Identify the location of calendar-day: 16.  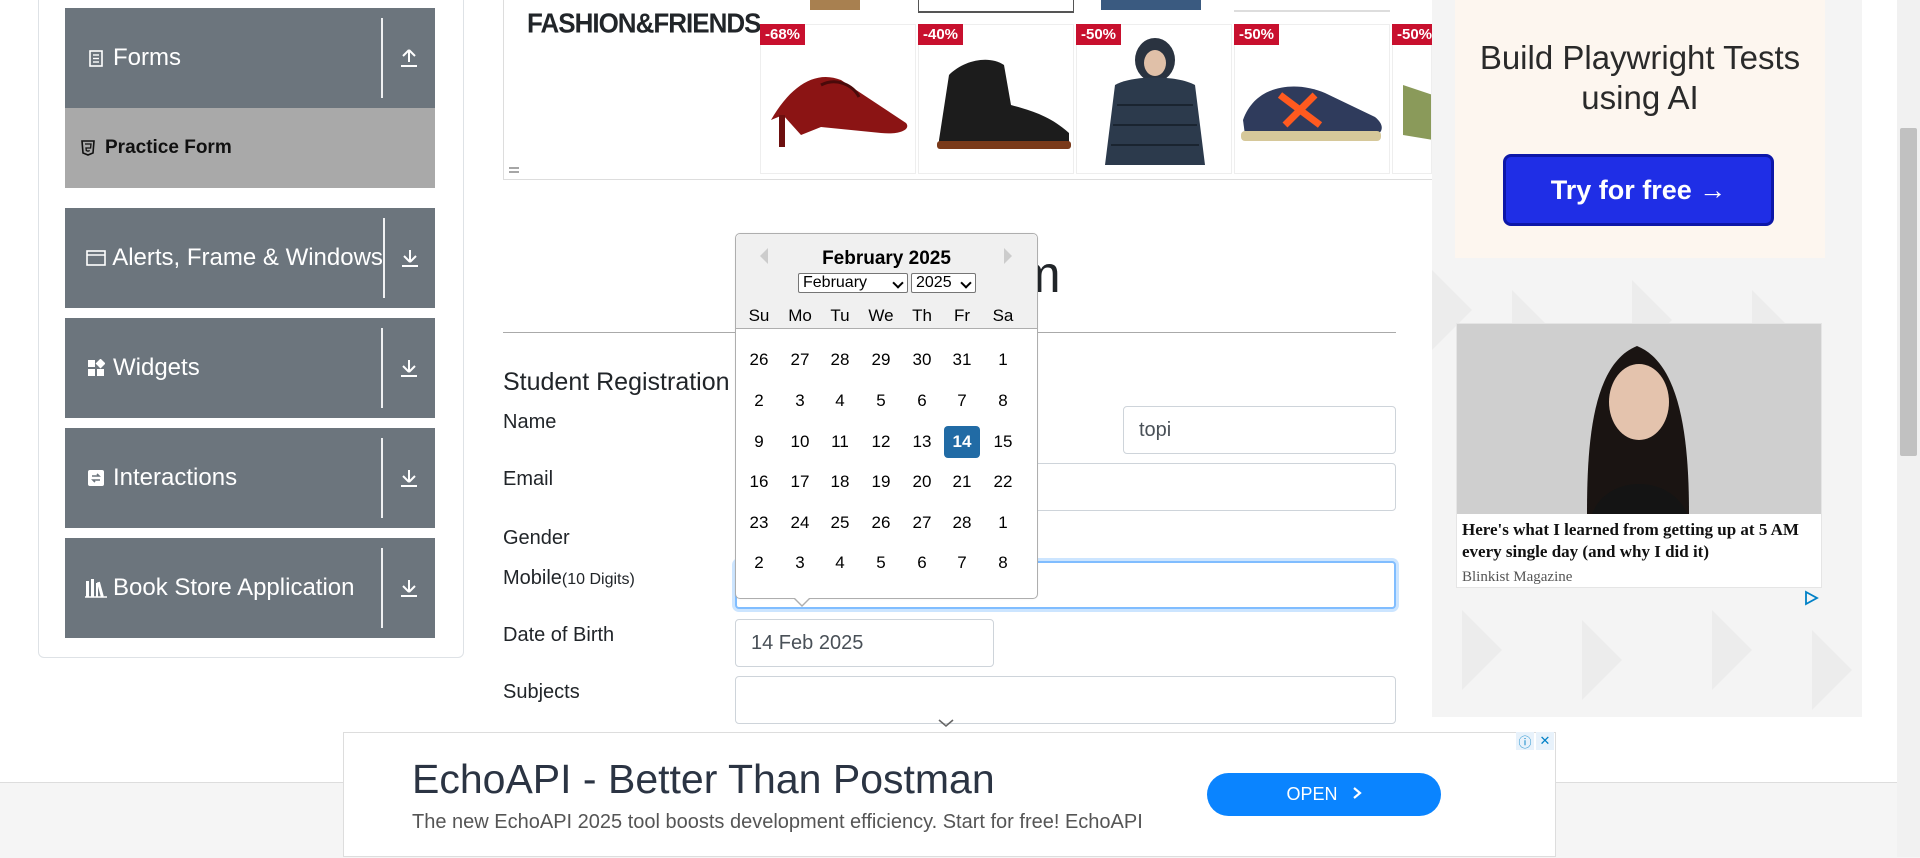
(759, 482).